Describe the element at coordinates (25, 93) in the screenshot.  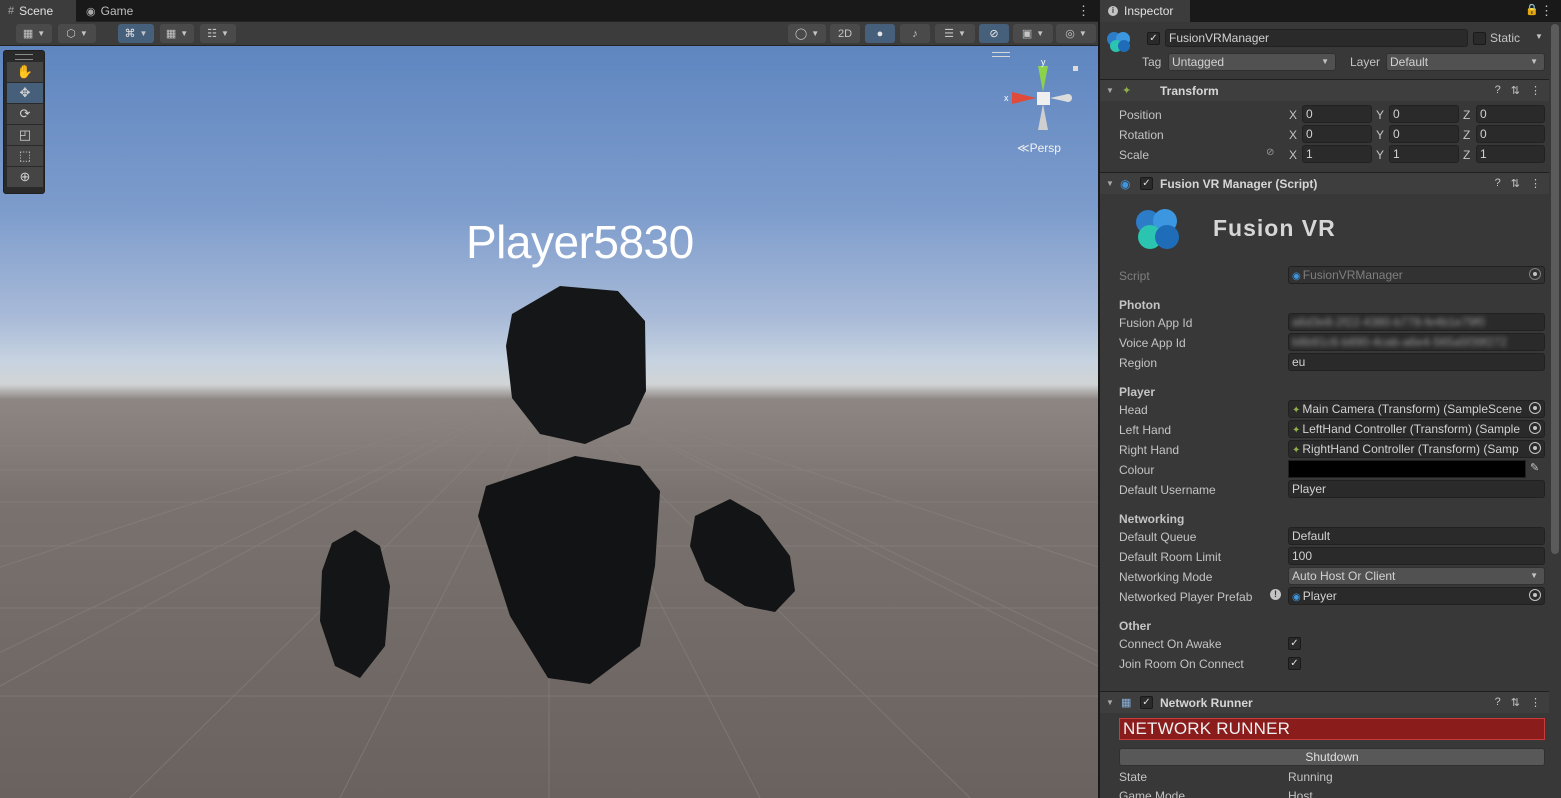
I see `move-tool: ✥` at that location.